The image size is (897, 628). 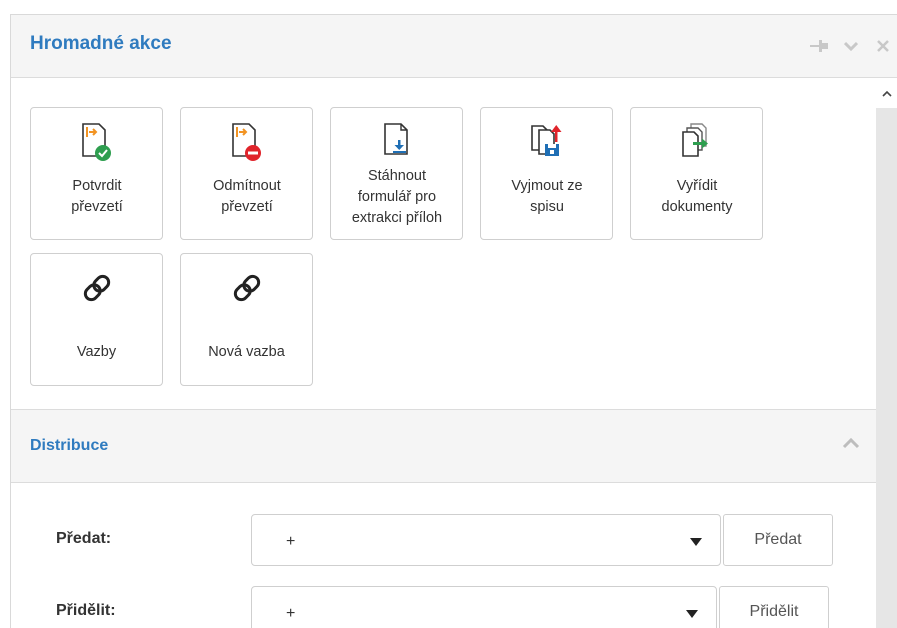 I want to click on new-link-label: Nová vazba, so click(x=246, y=352).